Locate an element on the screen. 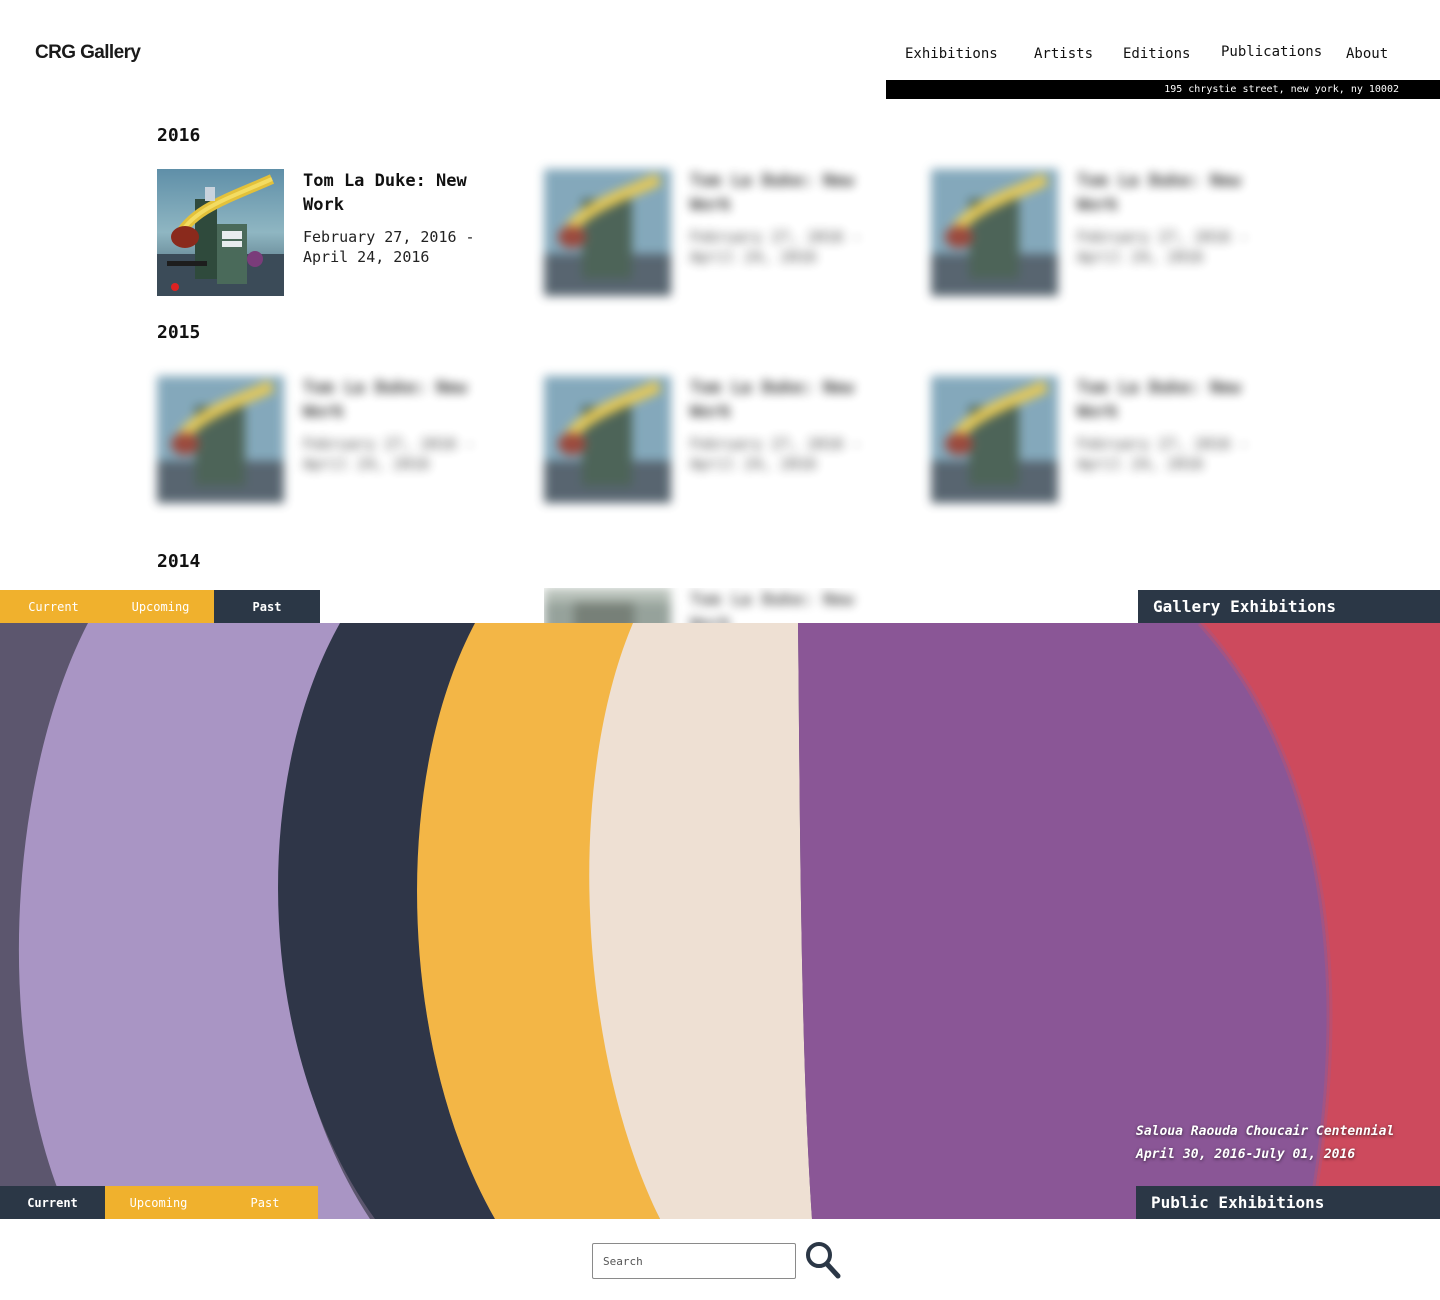 The height and width of the screenshot is (1300, 1440). nav-publications: Publications is located at coordinates (1271, 52).